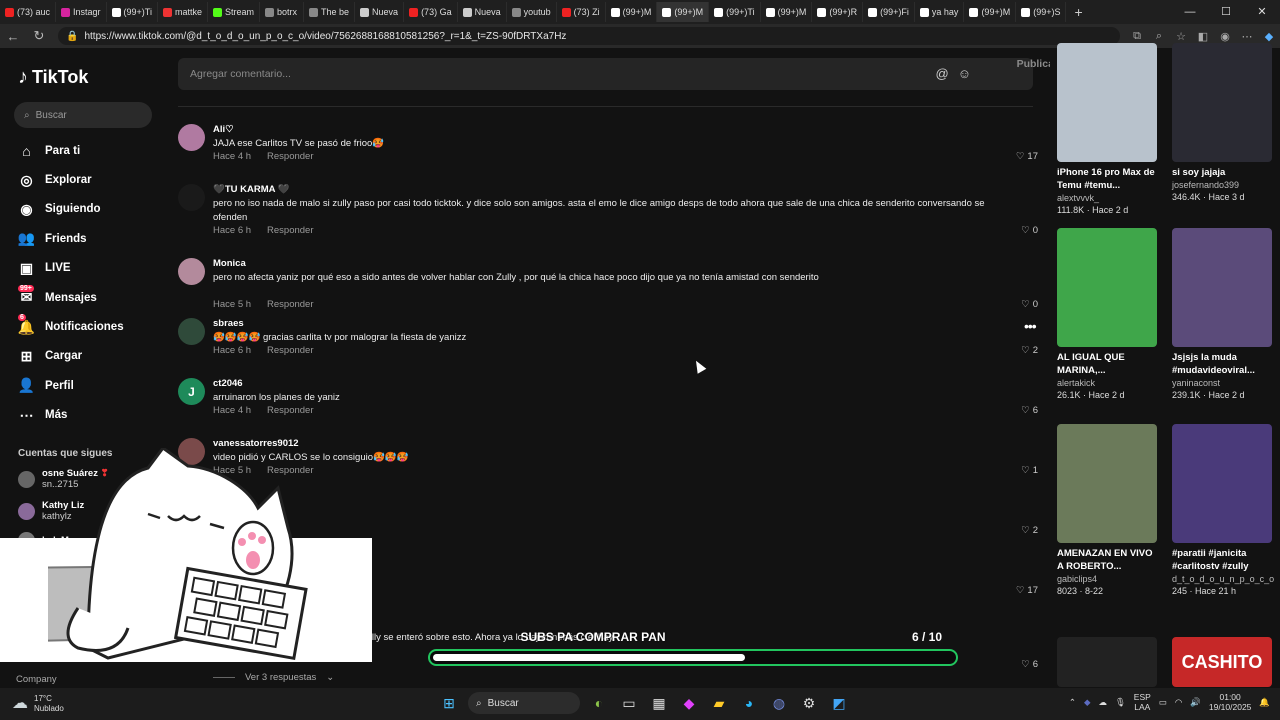 This screenshot has height=720, width=1280. I want to click on comment-username: ct2046, so click(228, 383).